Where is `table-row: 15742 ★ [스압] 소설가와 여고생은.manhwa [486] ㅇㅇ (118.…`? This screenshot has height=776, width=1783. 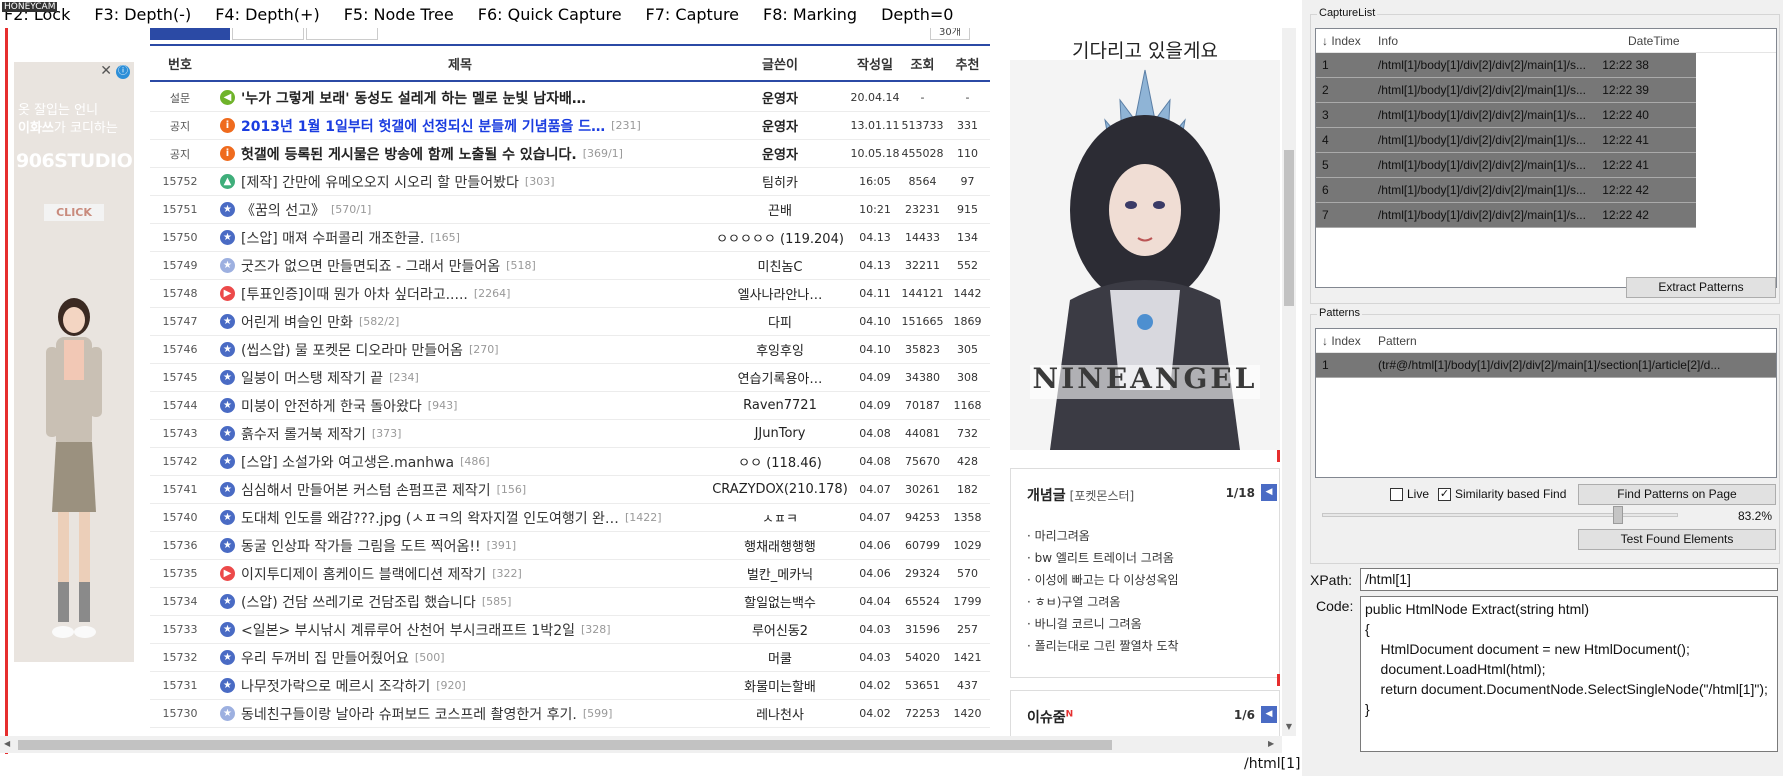 table-row: 15742 ★ [스압] 소설가와 여고생은.manhwa [486] ㅇㅇ (118.… is located at coordinates (570, 462).